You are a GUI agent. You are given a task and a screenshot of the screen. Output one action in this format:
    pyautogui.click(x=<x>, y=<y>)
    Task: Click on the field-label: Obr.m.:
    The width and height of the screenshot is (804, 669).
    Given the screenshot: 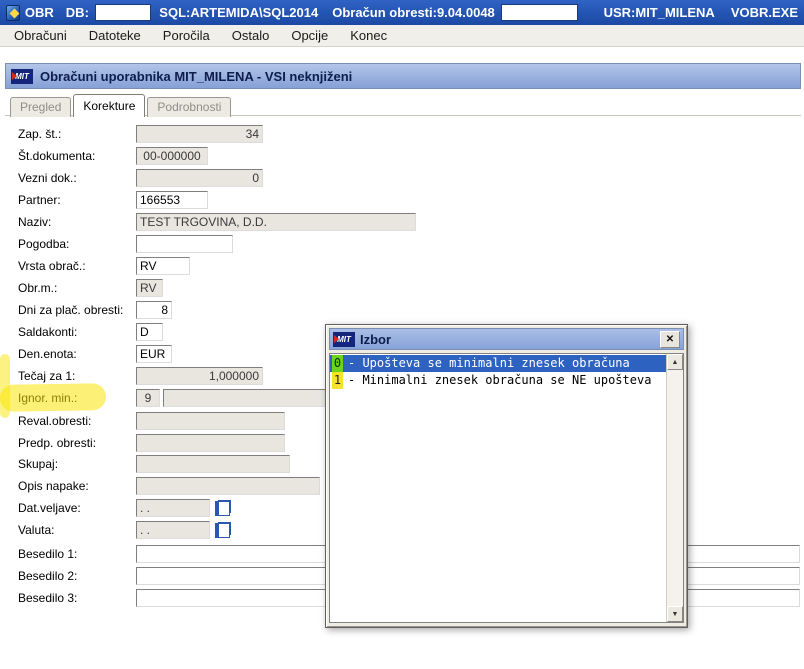 What is the action you would take?
    pyautogui.click(x=38, y=288)
    